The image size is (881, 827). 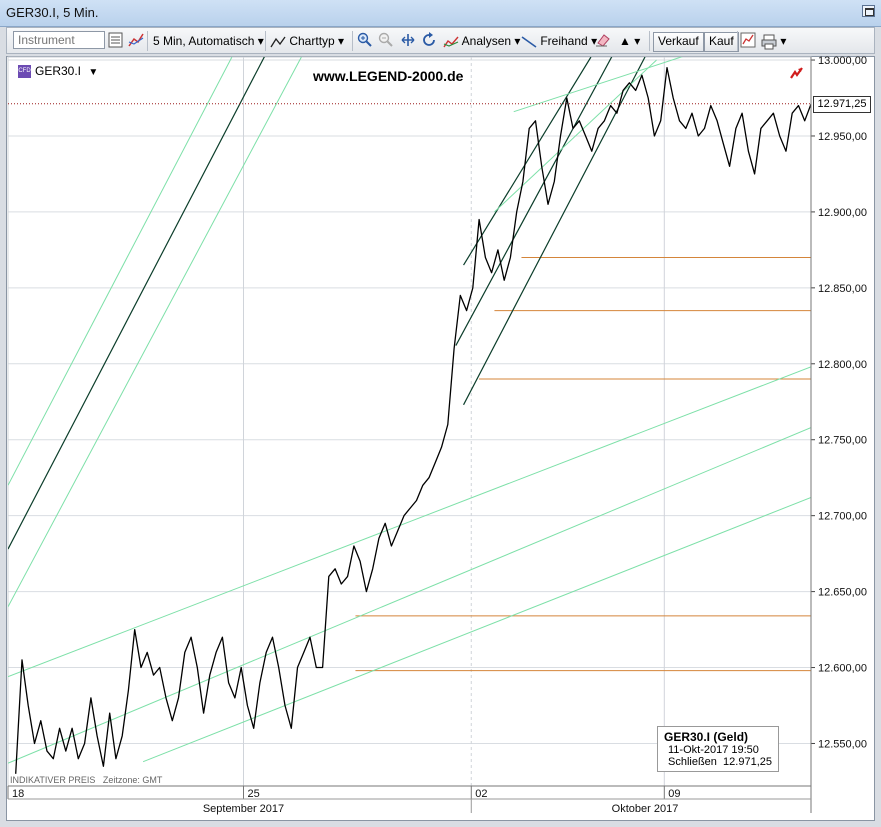 I want to click on tooltip-title: GER30.I (Geld), so click(x=706, y=737).